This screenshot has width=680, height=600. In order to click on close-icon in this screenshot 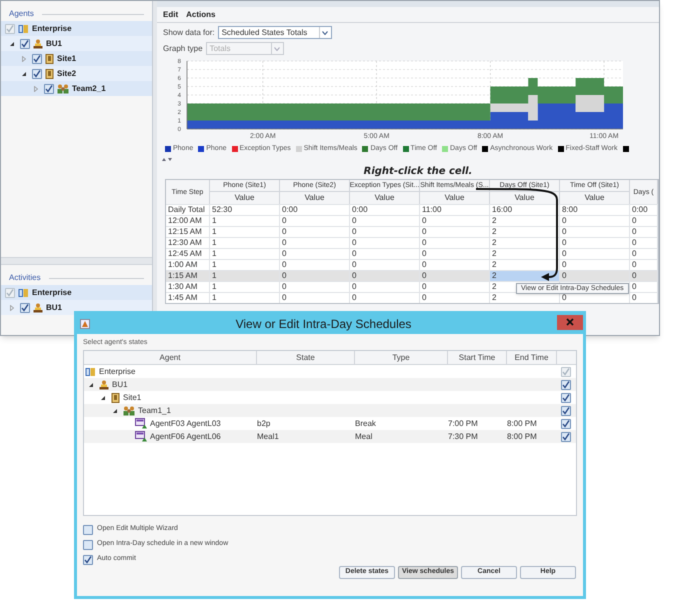, I will do `click(570, 322)`.